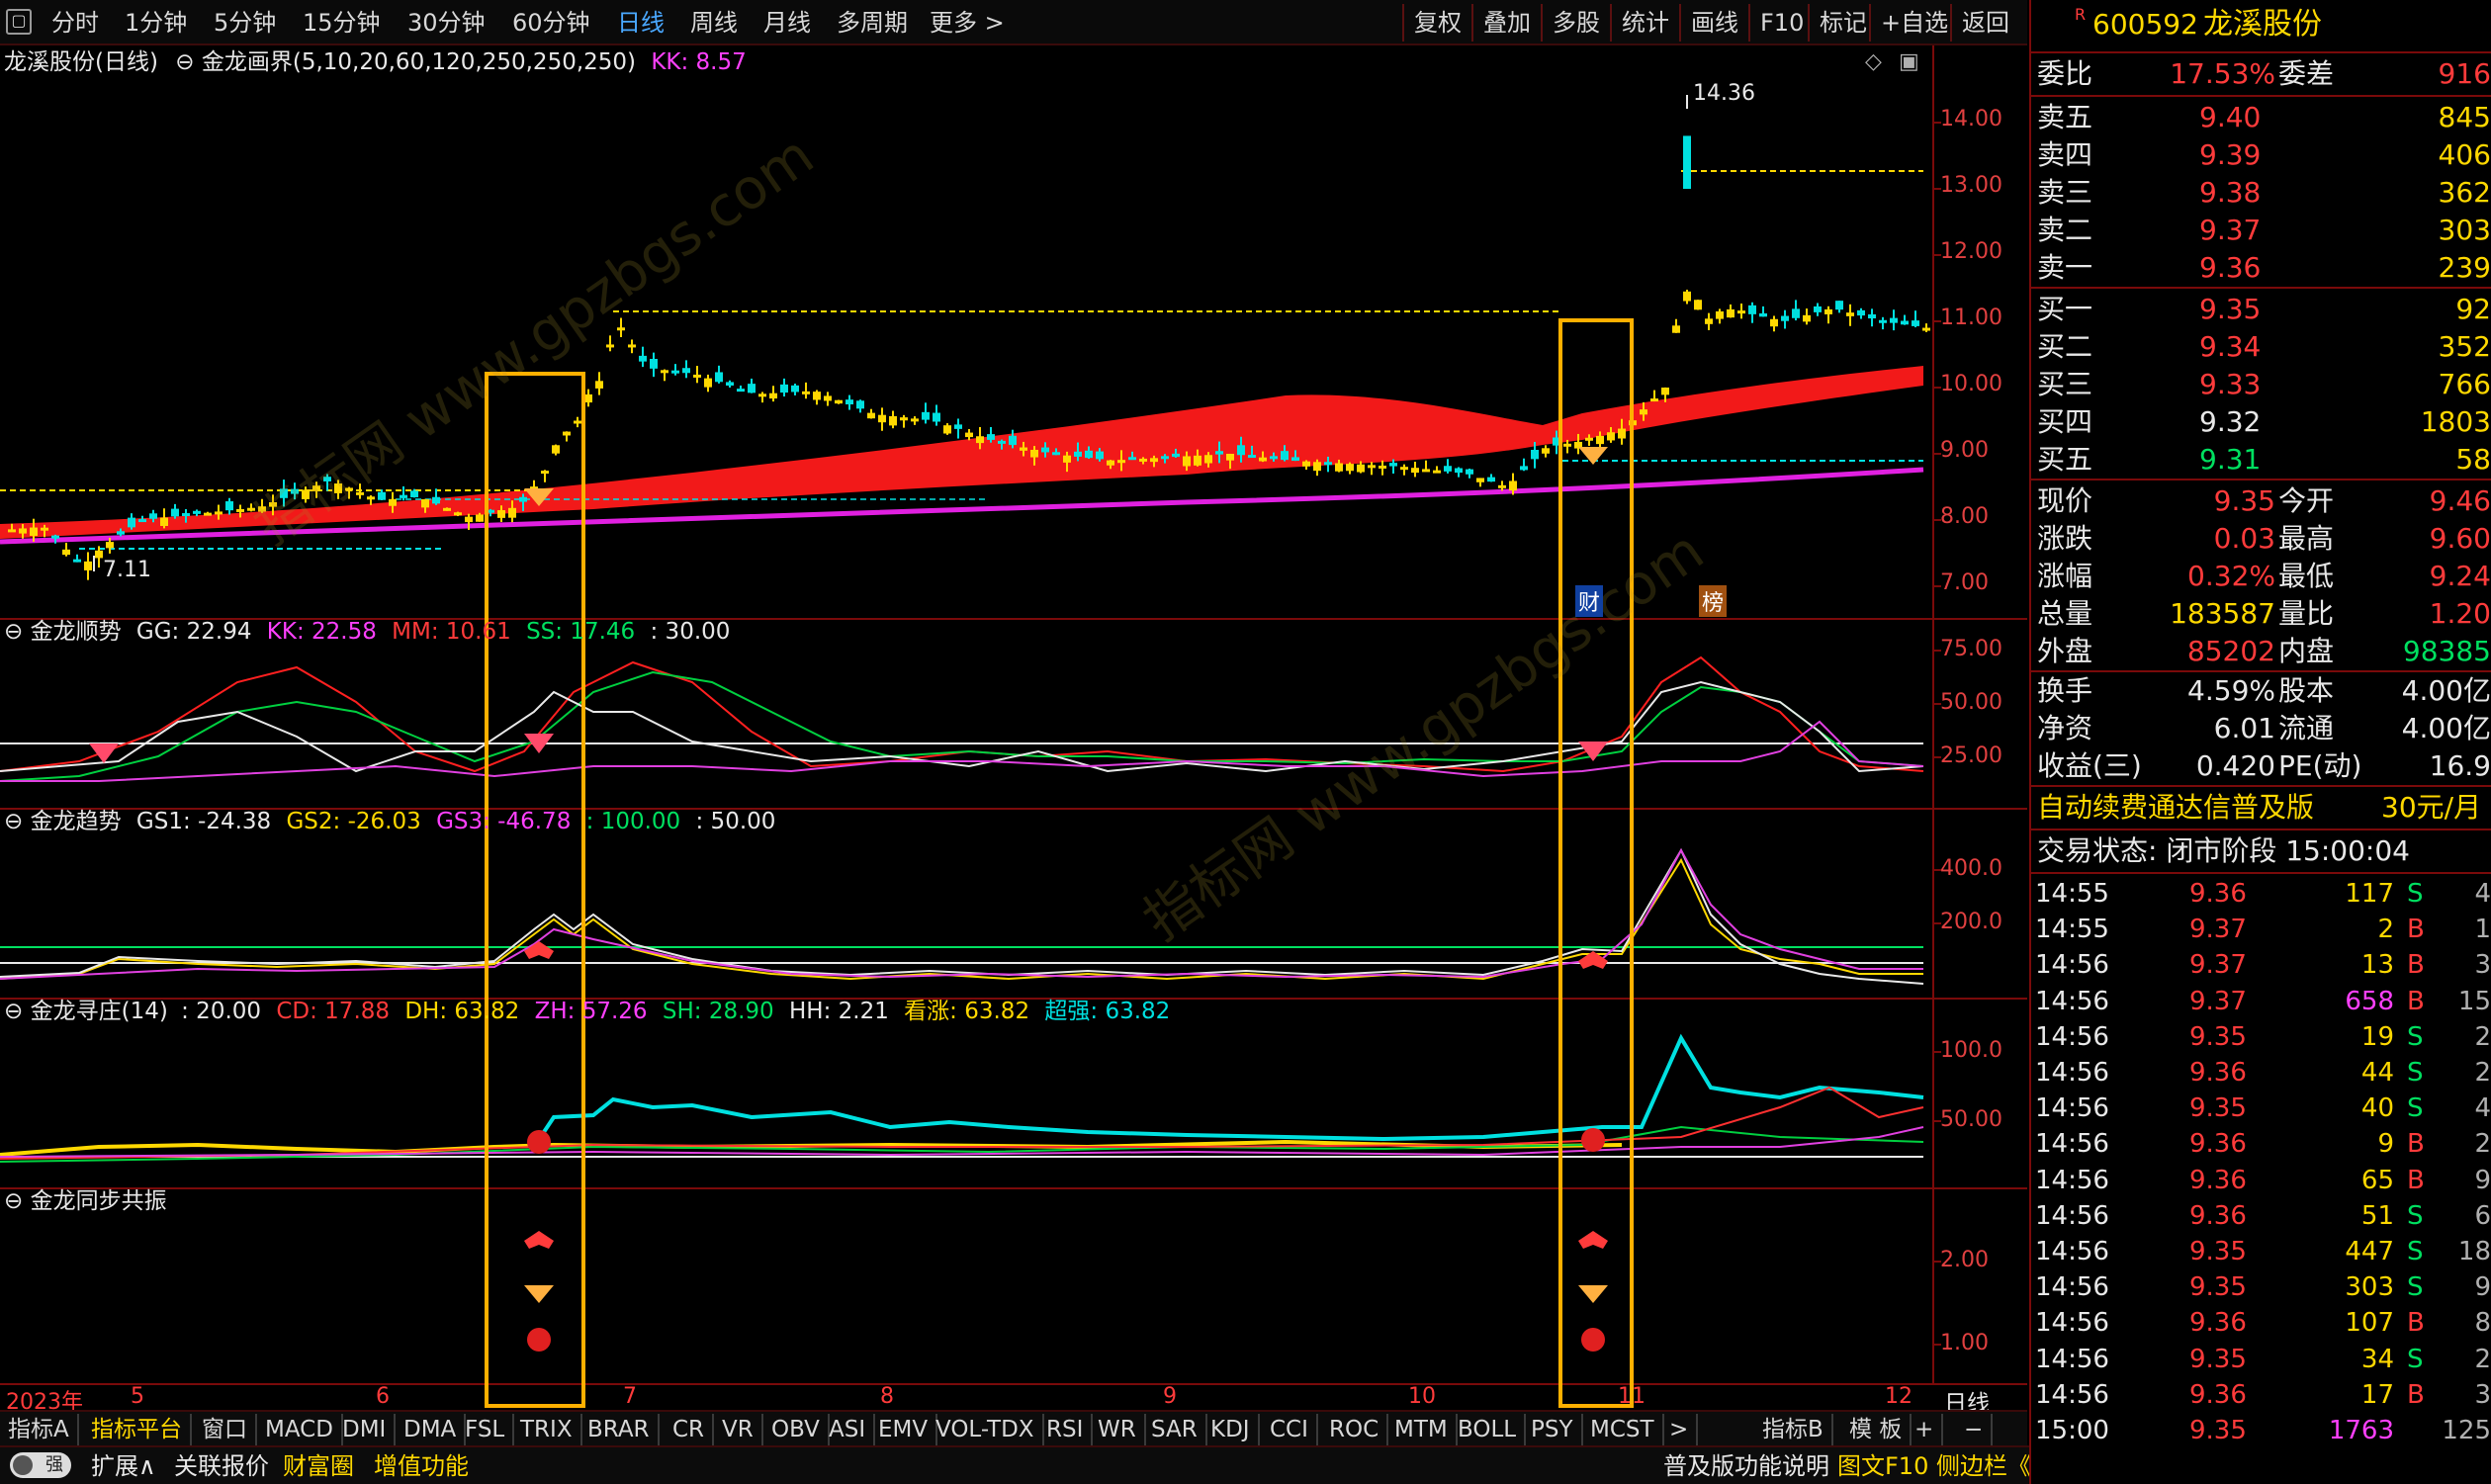 The width and height of the screenshot is (2491, 1484). What do you see at coordinates (2065, 422) in the screenshot?
I see `level-label: 买四` at bounding box center [2065, 422].